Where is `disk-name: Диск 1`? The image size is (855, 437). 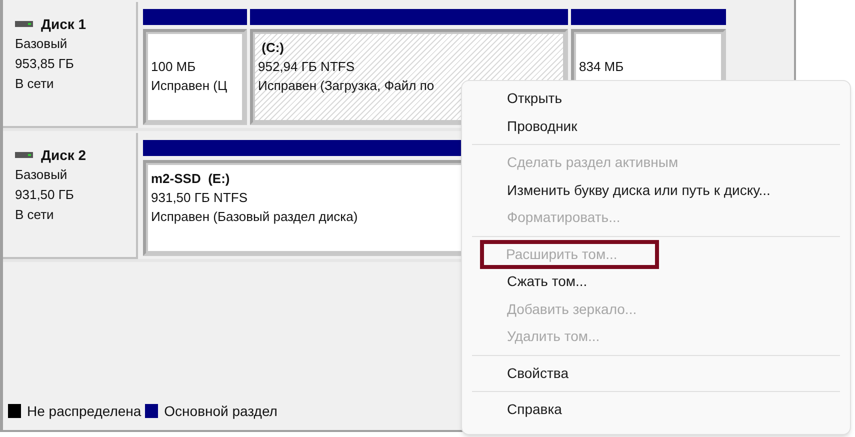 disk-name: Диск 1 is located at coordinates (63, 24).